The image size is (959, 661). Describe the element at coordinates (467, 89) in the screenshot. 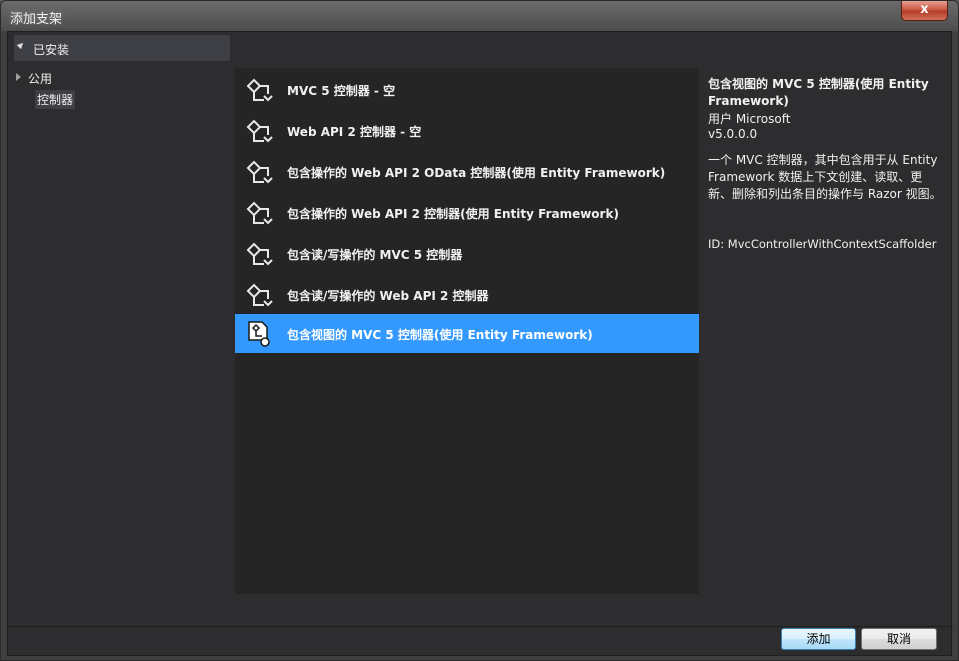

I see `list-item: MVC 5 控制器 - 空` at that location.